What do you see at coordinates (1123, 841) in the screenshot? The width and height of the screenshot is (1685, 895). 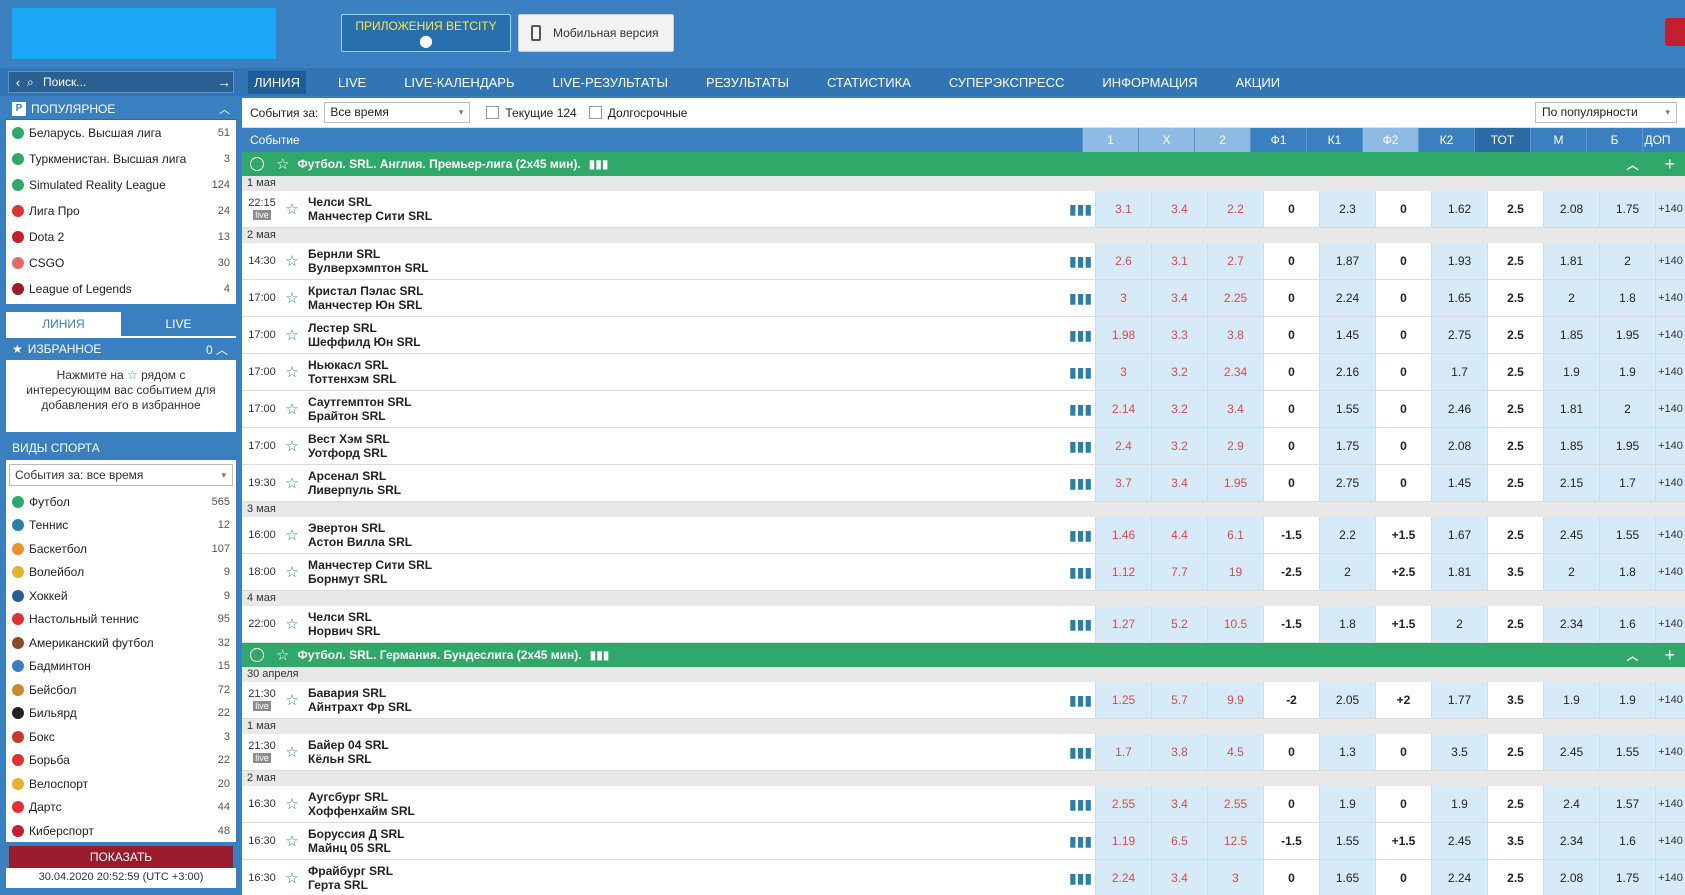 I see `odd-cell: 1.19` at bounding box center [1123, 841].